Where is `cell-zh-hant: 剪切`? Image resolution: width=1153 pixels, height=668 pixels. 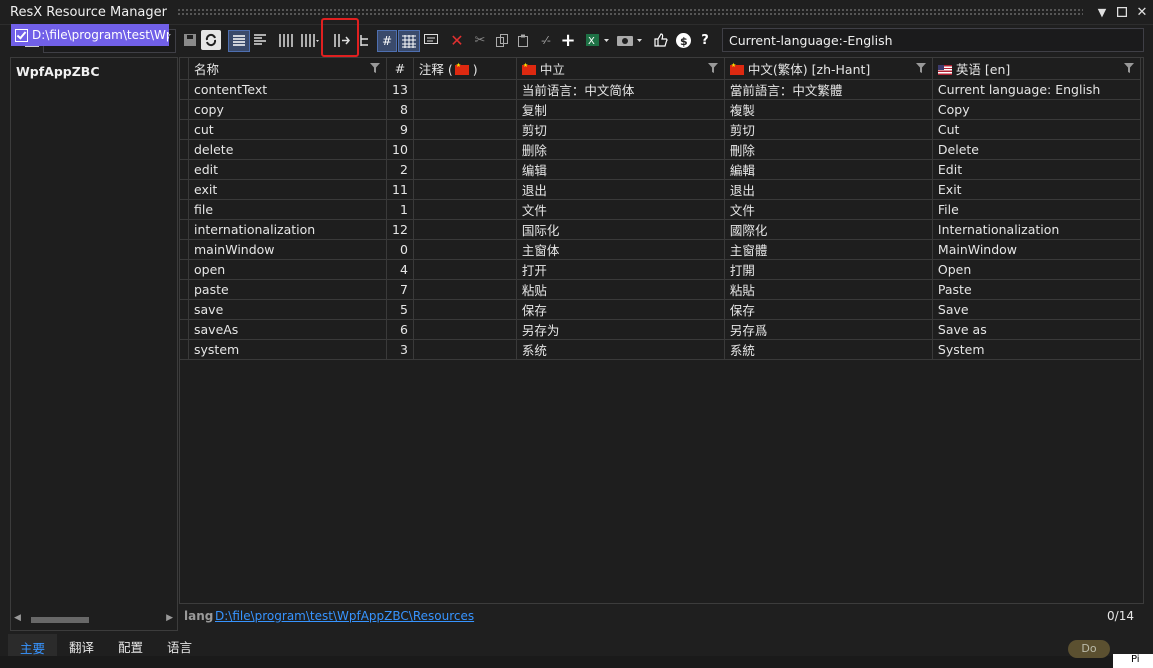 cell-zh-hant: 剪切 is located at coordinates (828, 129).